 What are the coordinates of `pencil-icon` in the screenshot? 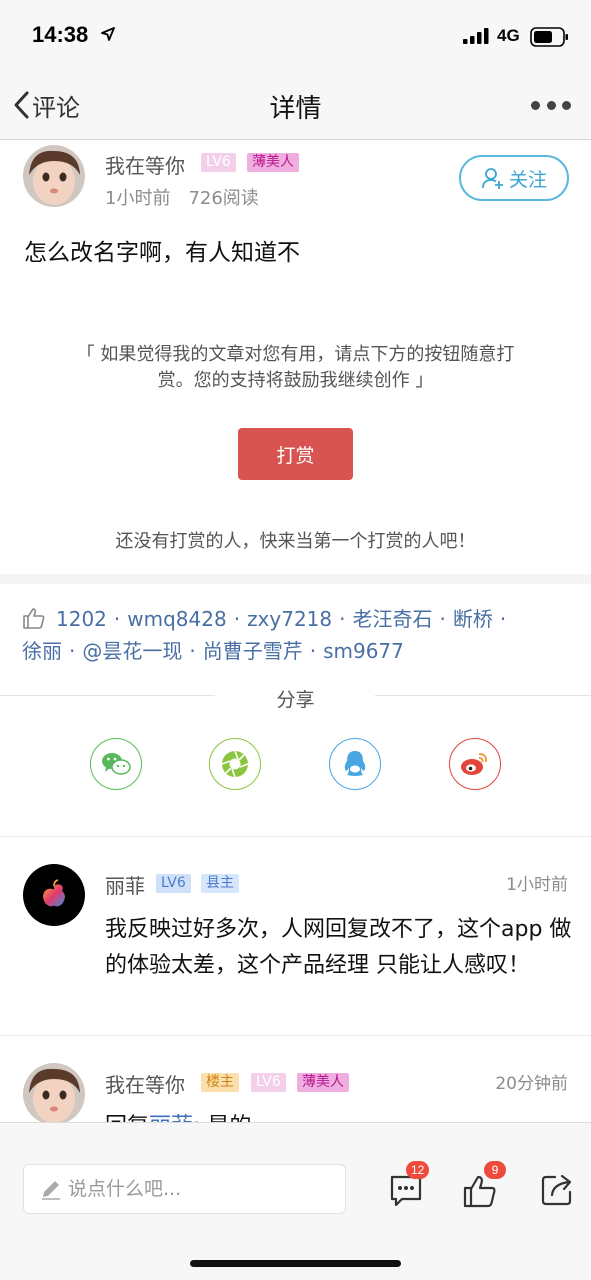 It's located at (51, 1190).